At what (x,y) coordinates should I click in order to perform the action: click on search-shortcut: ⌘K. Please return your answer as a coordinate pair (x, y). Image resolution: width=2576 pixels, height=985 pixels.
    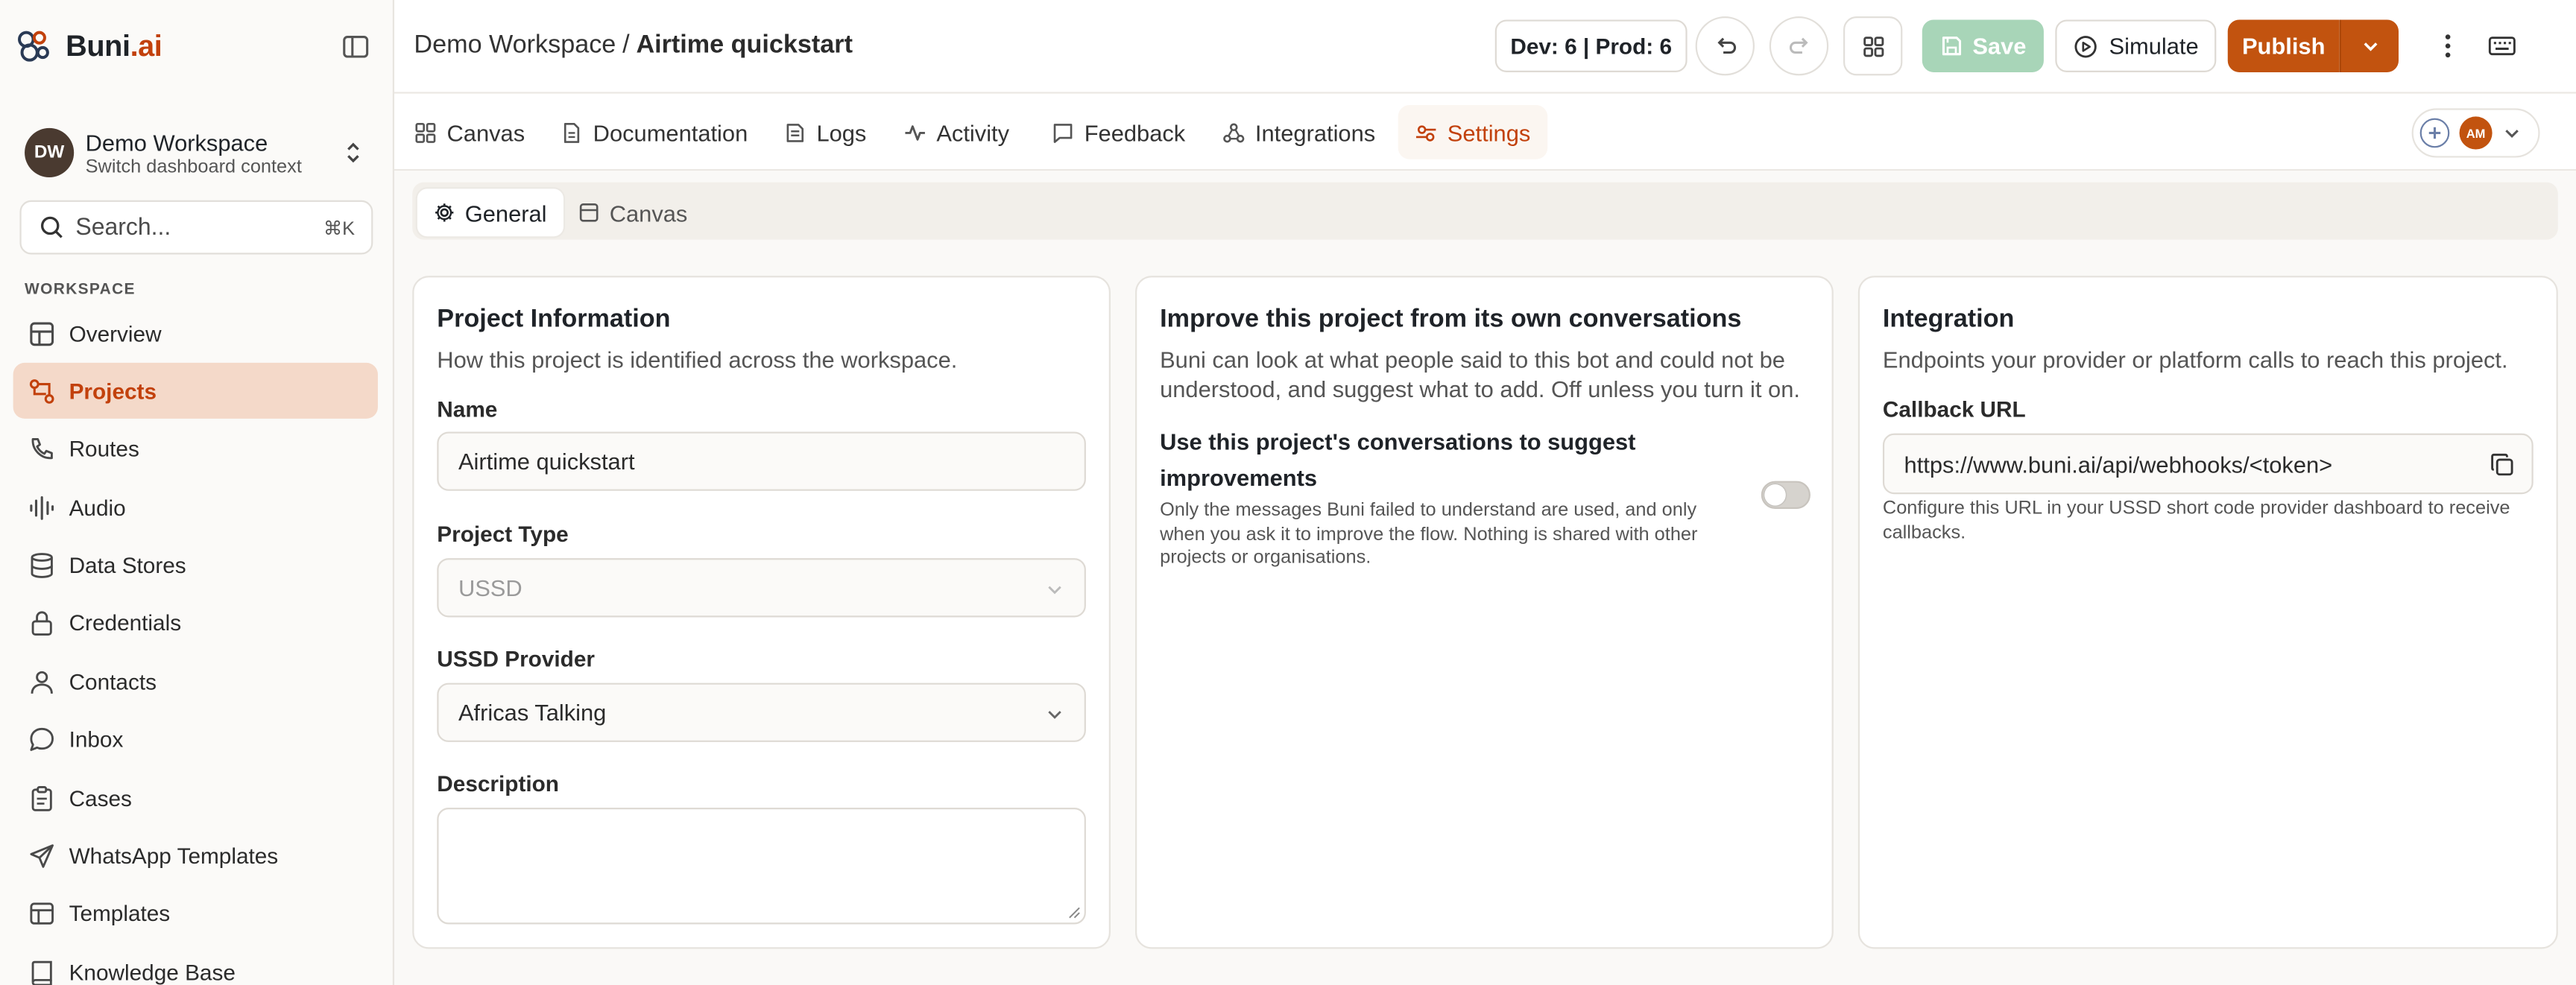
    Looking at the image, I should click on (339, 229).